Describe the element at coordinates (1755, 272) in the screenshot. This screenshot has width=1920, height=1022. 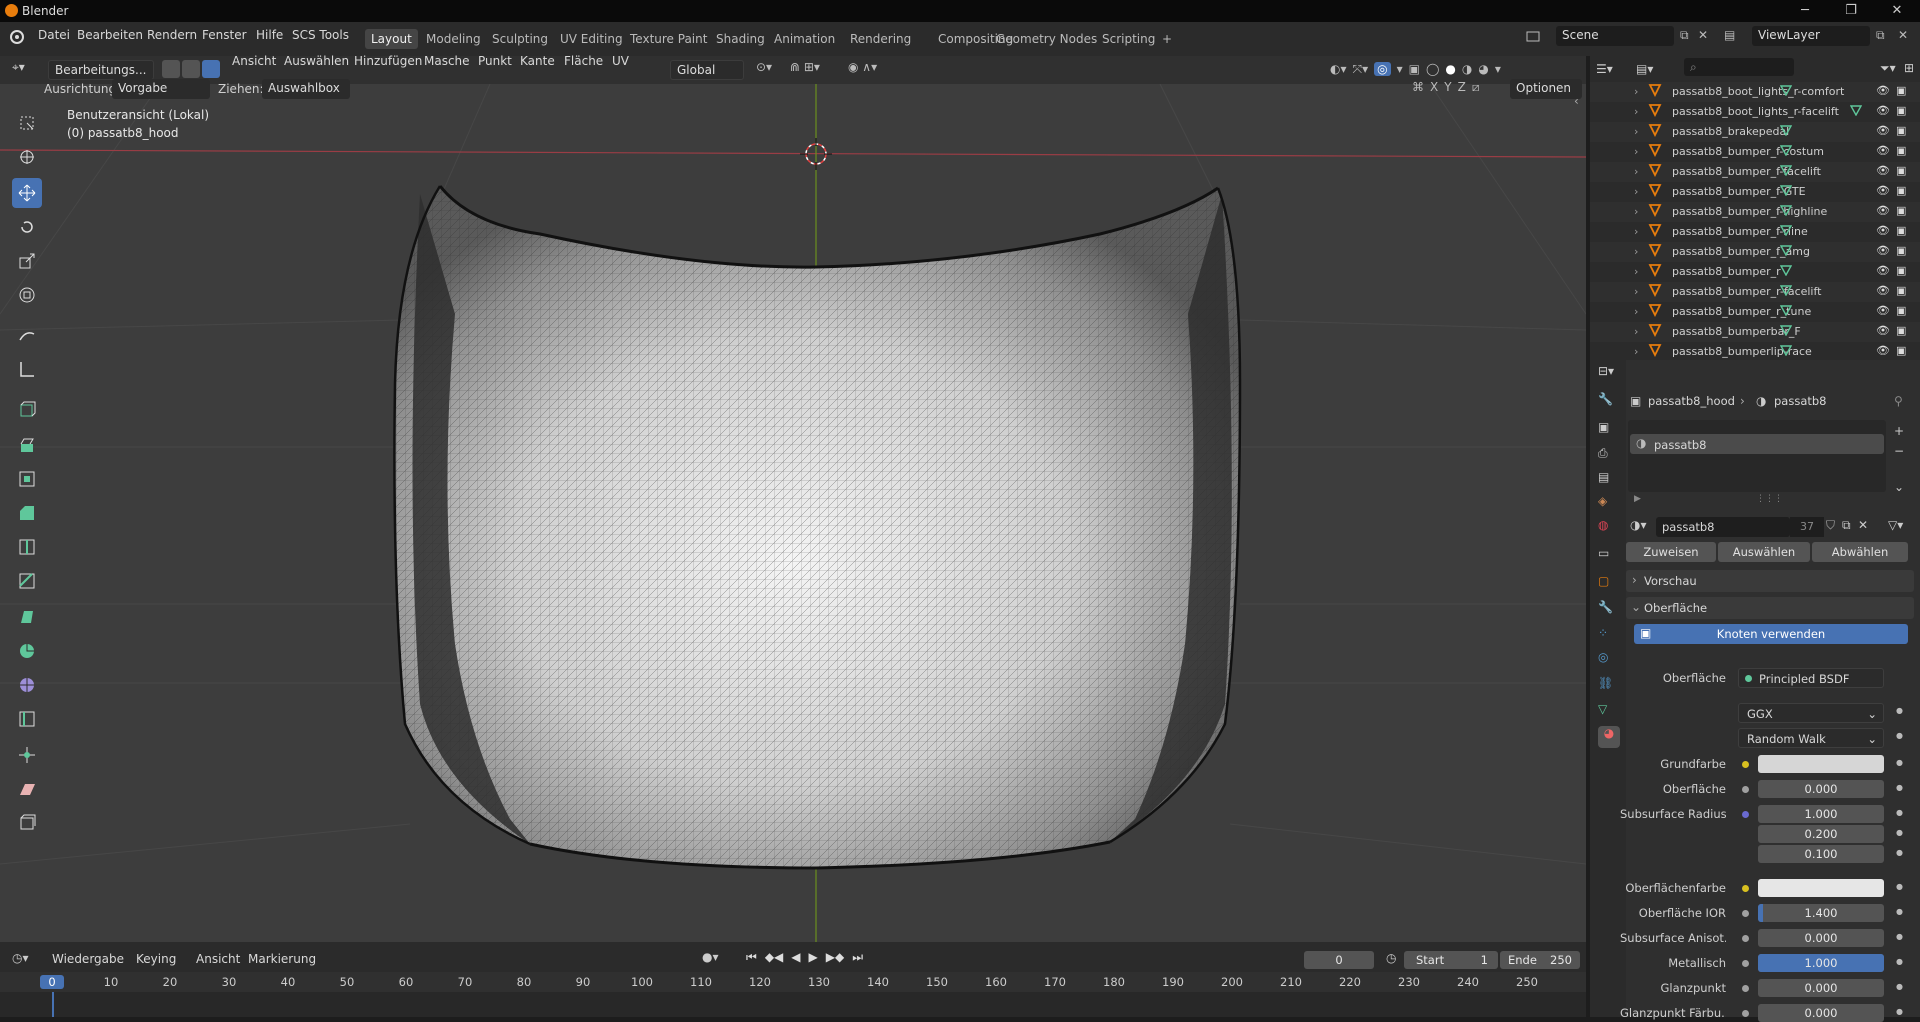
I see `outliner-row: › passatb8_bumper_r 👁 ▣` at that location.